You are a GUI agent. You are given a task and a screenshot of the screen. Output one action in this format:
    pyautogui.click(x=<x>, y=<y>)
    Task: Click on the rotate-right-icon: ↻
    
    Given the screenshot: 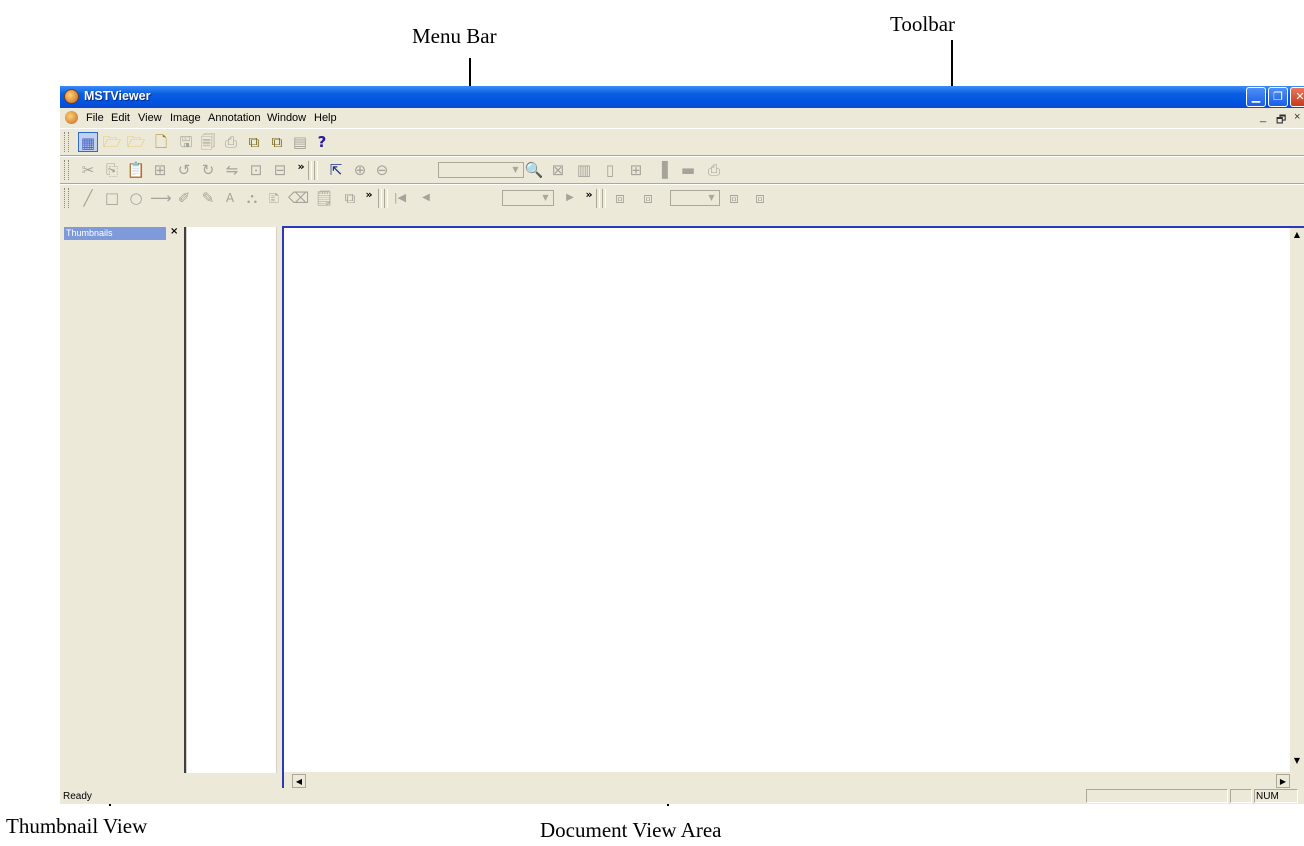 What is the action you would take?
    pyautogui.click(x=208, y=170)
    